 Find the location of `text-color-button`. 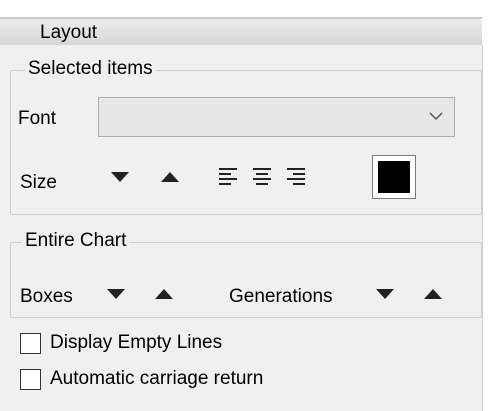

text-color-button is located at coordinates (394, 177).